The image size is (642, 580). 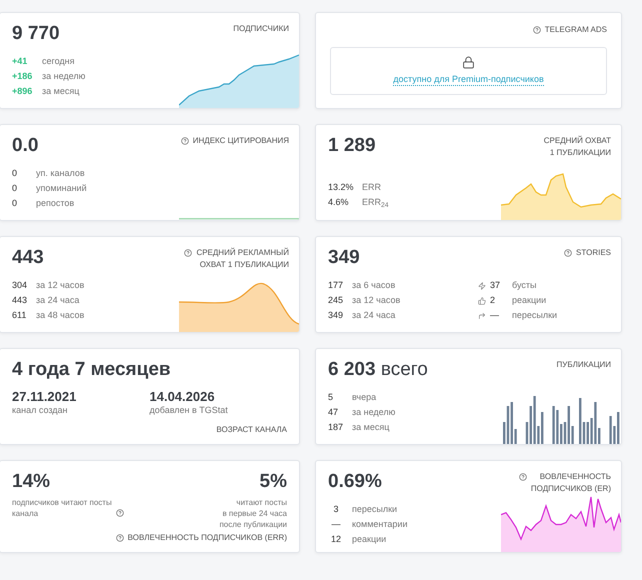 I want to click on metric-value: 443, so click(x=28, y=258).